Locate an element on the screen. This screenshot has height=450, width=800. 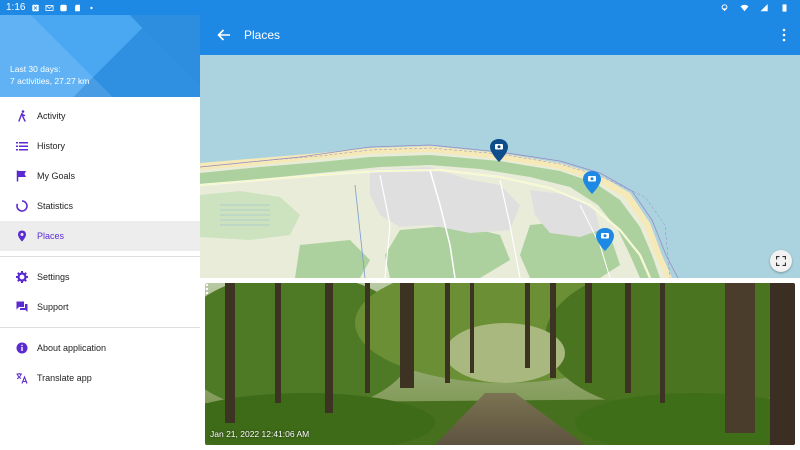
mail-icon is located at coordinates (49, 7).